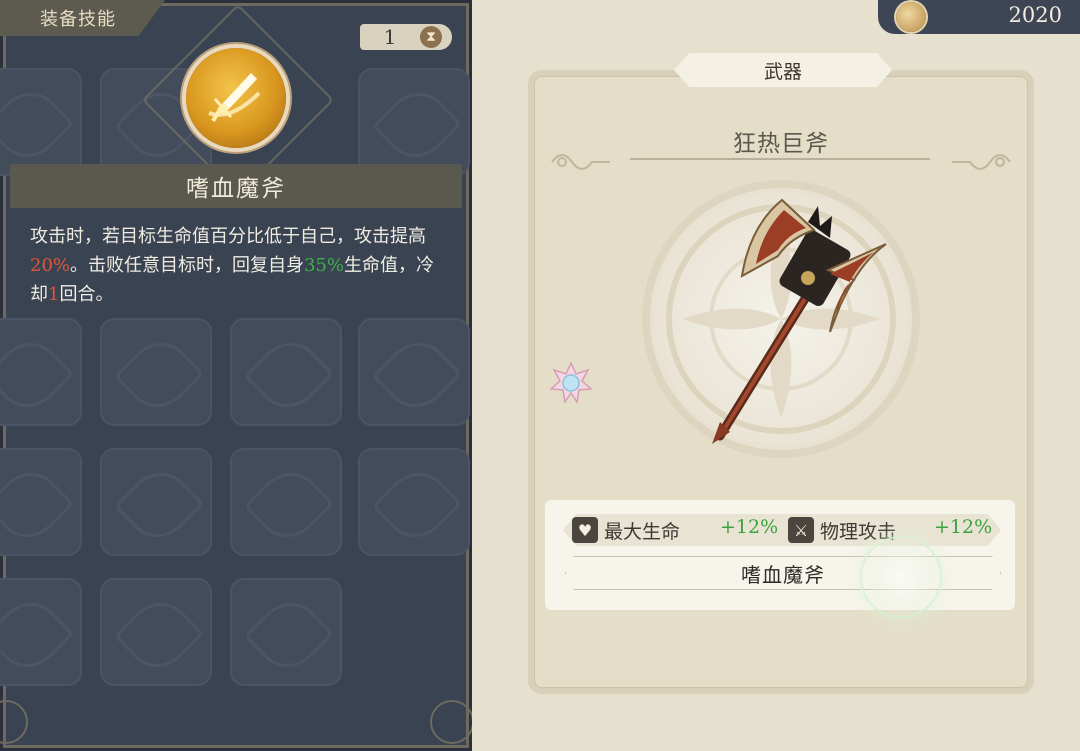  Describe the element at coordinates (431, 37) in the screenshot. I see `hourglass-icon: ⧗` at that location.